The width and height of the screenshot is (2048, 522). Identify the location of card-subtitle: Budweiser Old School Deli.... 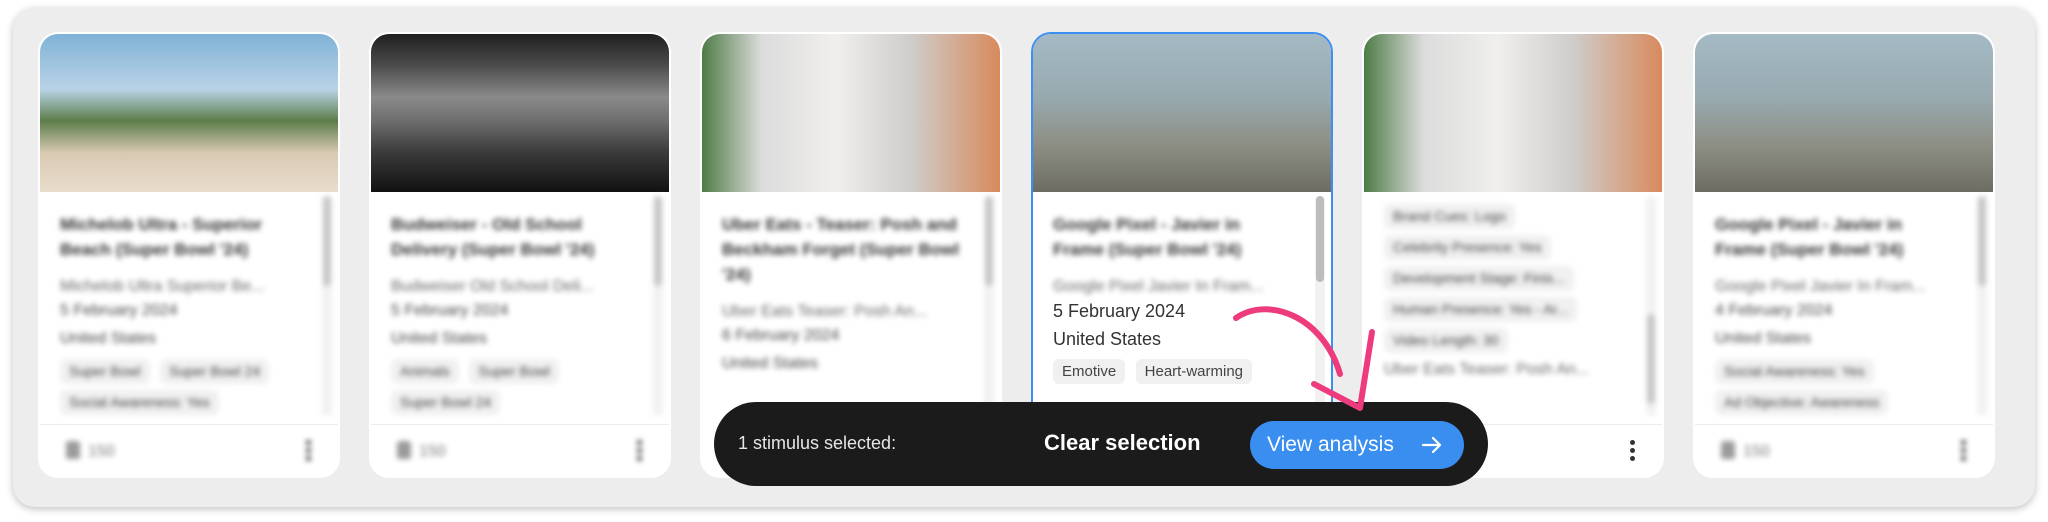
(492, 286).